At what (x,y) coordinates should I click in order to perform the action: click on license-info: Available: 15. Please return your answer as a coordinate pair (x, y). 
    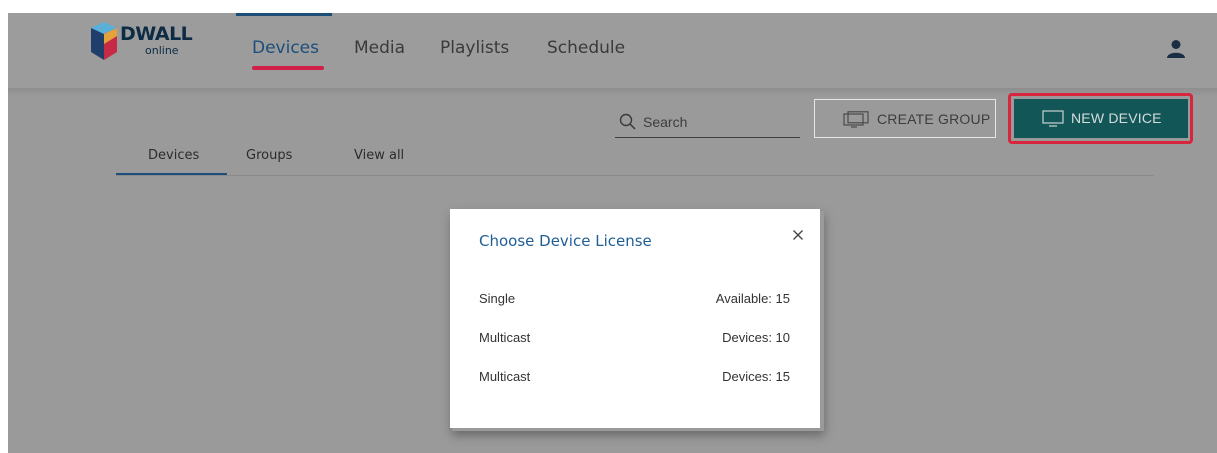
    Looking at the image, I should click on (752, 298).